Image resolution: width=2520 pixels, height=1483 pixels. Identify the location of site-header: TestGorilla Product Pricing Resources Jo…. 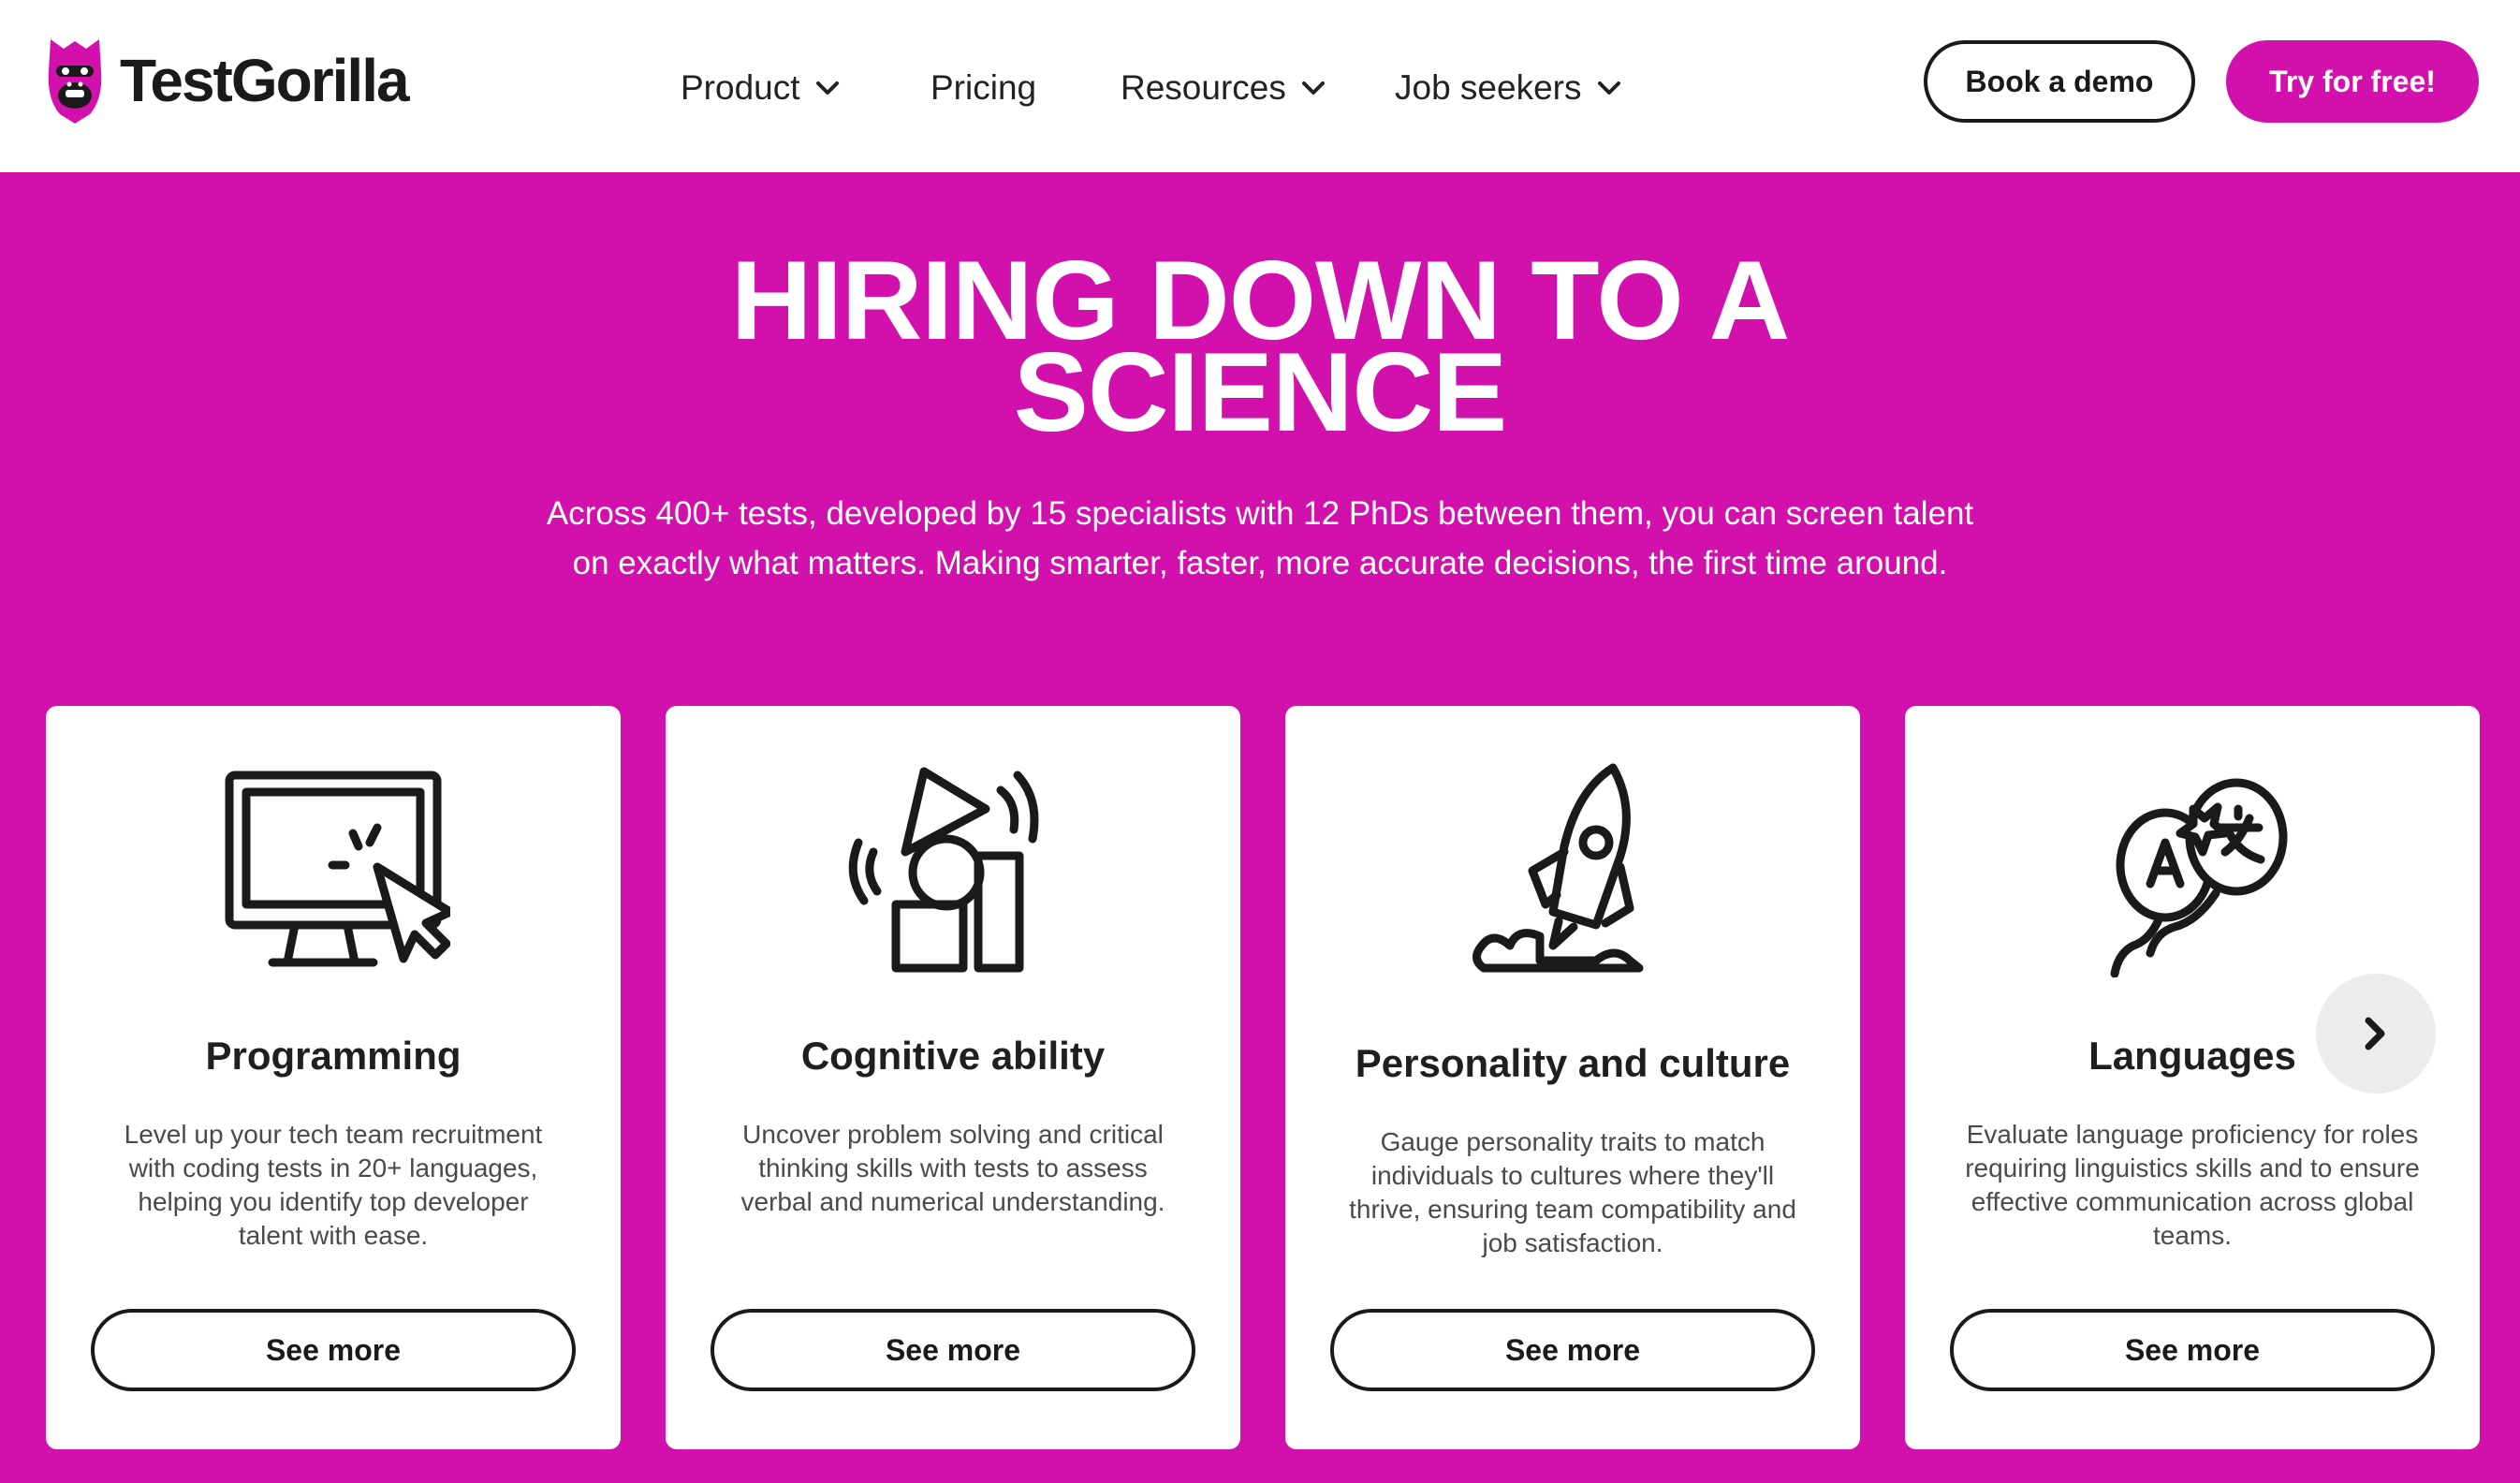
(1260, 86).